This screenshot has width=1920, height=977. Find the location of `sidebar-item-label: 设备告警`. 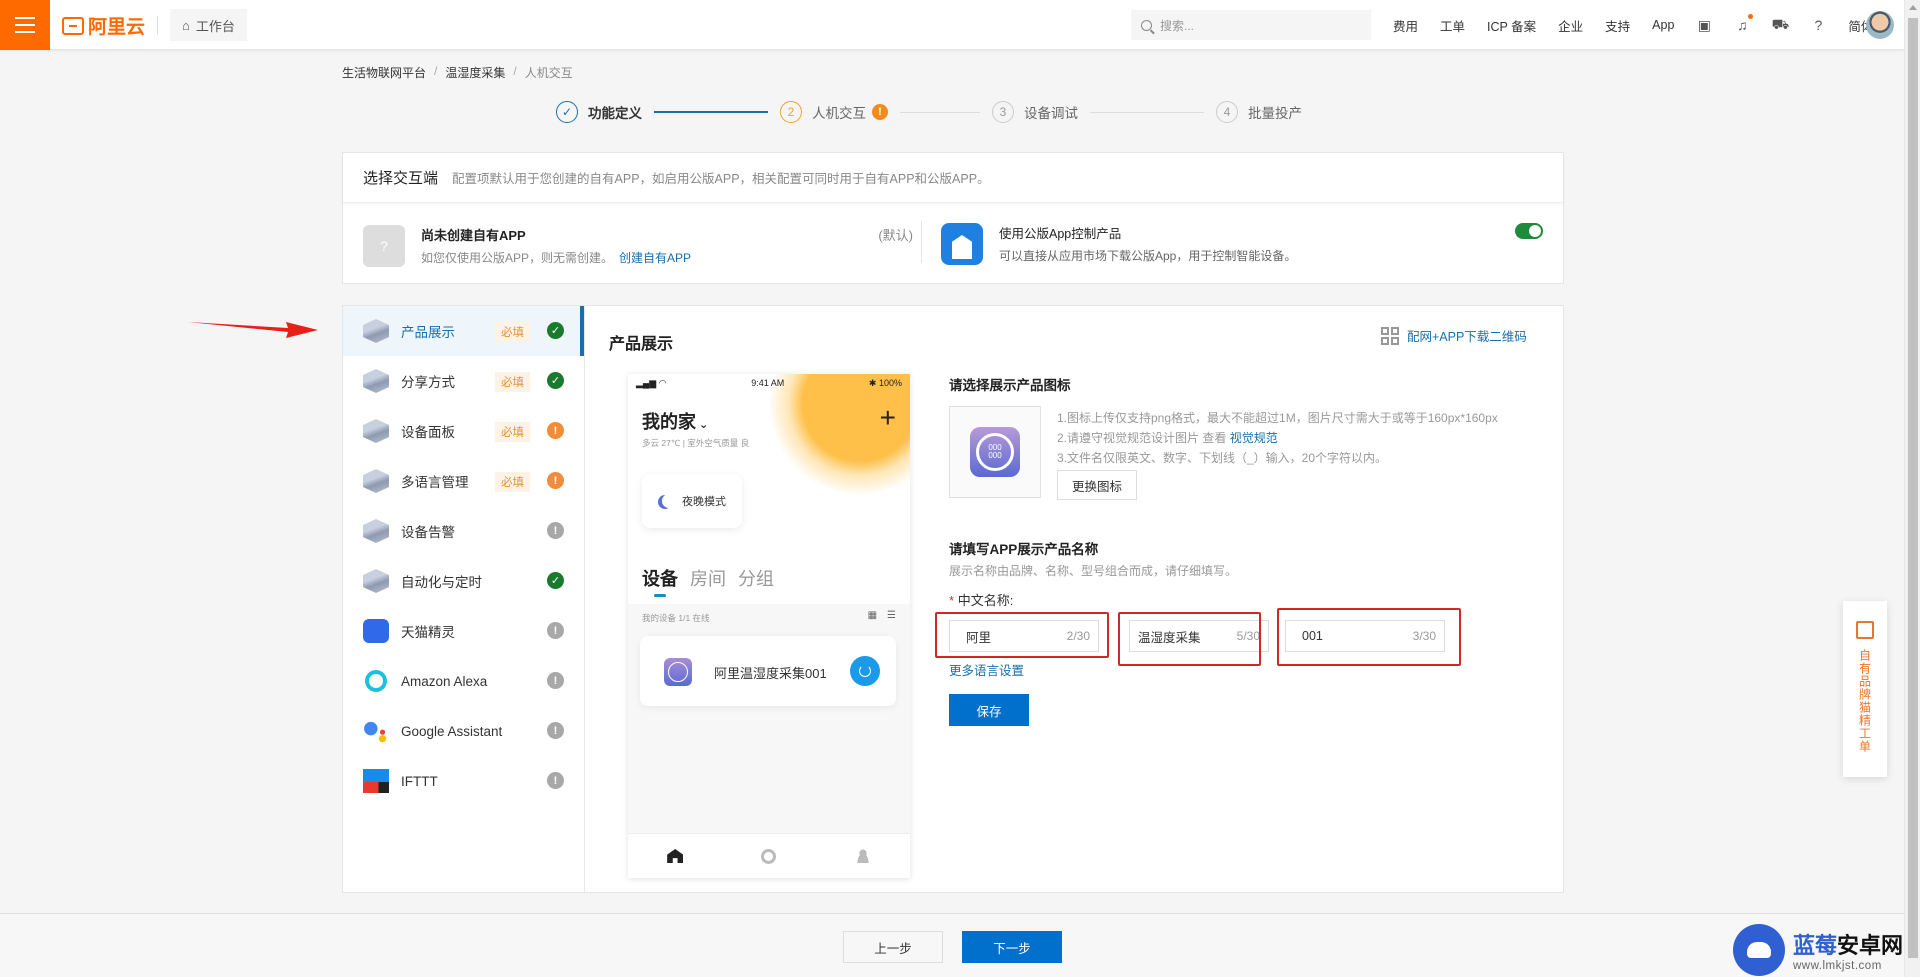

sidebar-item-label: 设备告警 is located at coordinates (428, 532).